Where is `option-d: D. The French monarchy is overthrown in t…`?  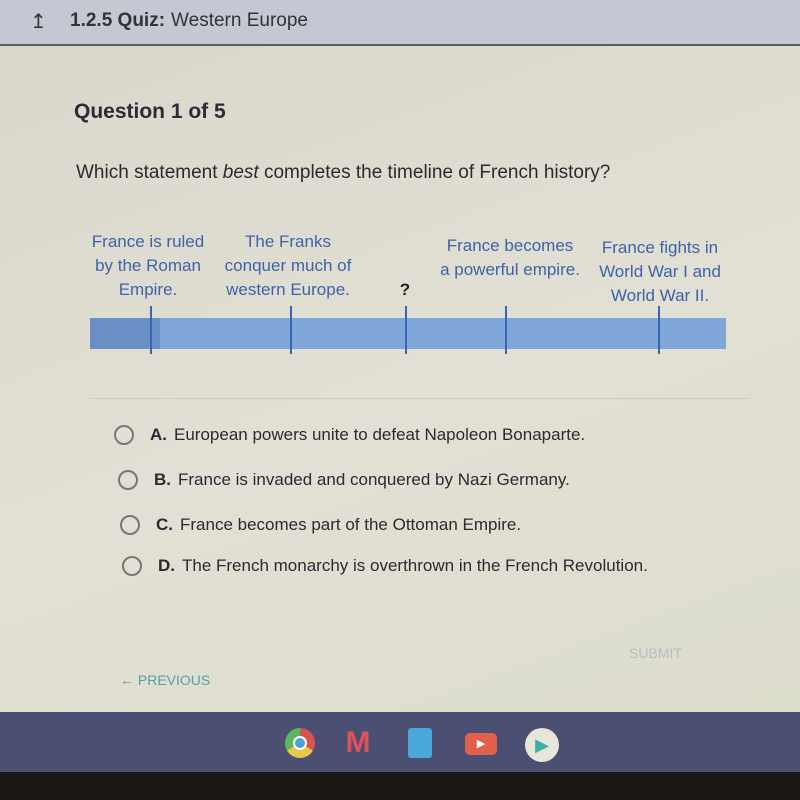
option-d: D. The French monarchy is overthrown in t… is located at coordinates (385, 566).